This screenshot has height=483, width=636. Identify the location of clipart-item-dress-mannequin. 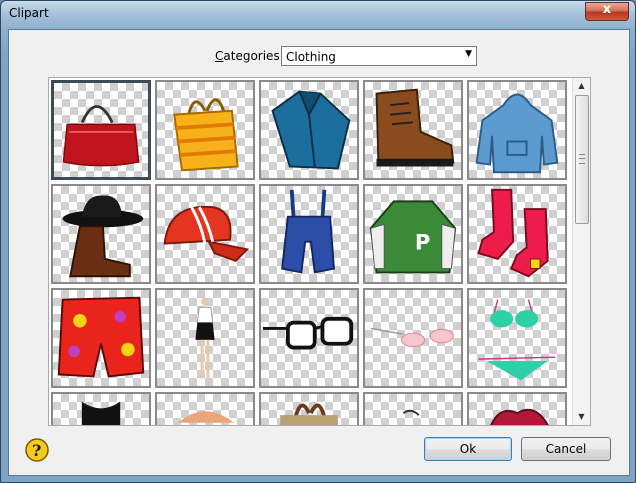
(205, 338).